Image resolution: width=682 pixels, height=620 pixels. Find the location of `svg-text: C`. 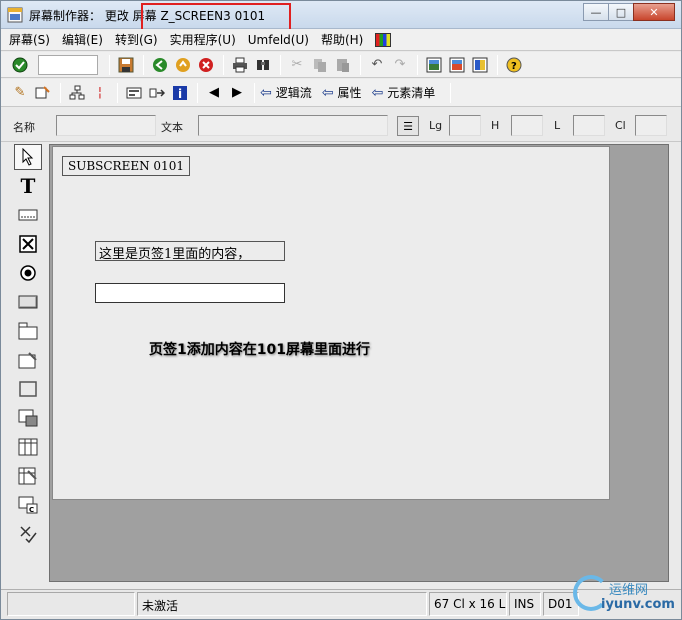

svg-text: C is located at coordinates (31, 510).